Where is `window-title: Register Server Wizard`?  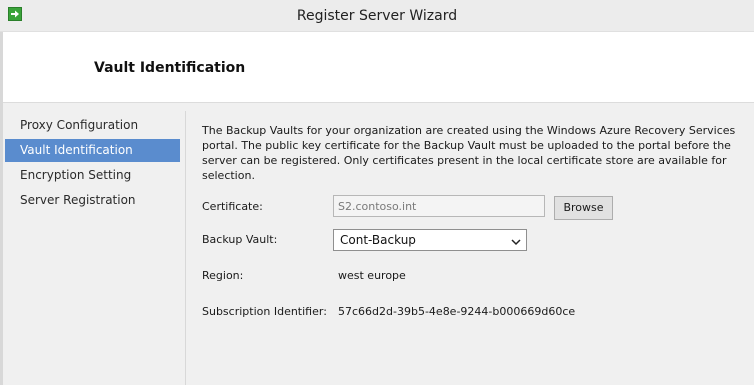
window-title: Register Server Wizard is located at coordinates (377, 16).